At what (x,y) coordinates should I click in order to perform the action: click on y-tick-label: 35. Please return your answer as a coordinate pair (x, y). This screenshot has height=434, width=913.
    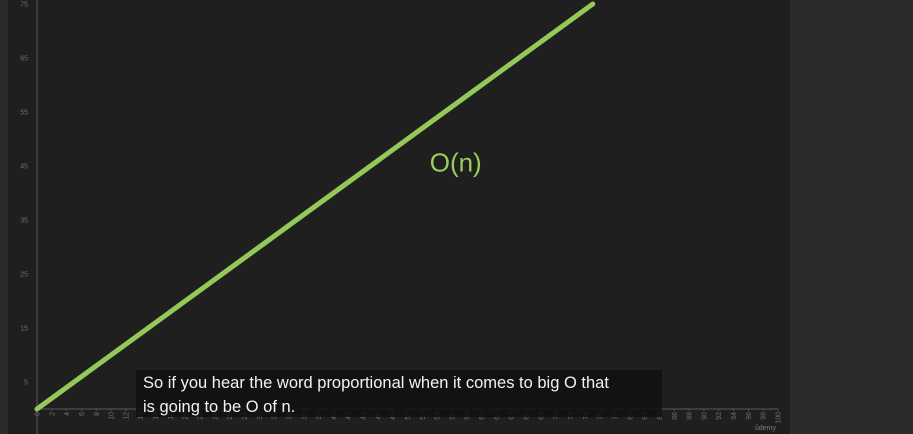
    Looking at the image, I should click on (24, 221).